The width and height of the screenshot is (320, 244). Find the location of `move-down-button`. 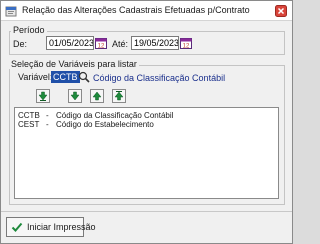

move-down-button is located at coordinates (75, 96).